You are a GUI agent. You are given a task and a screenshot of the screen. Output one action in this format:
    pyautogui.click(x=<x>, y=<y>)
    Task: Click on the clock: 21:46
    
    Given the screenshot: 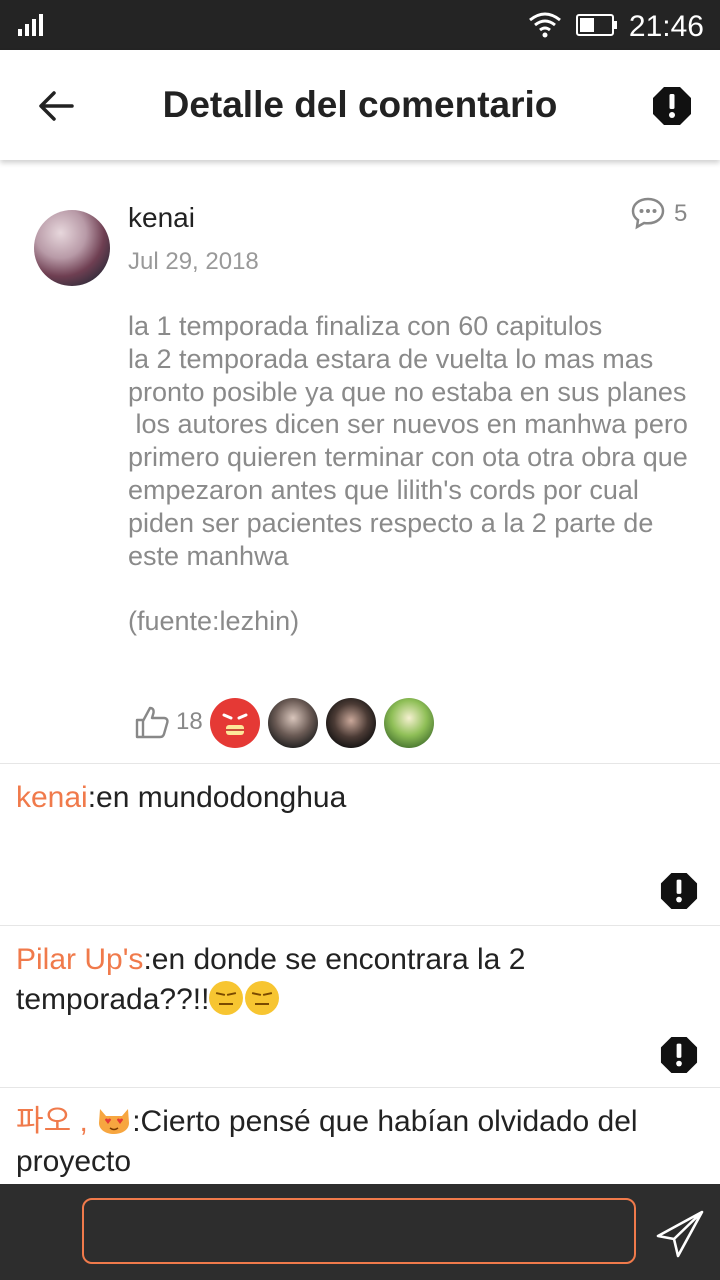 What is the action you would take?
    pyautogui.click(x=666, y=26)
    